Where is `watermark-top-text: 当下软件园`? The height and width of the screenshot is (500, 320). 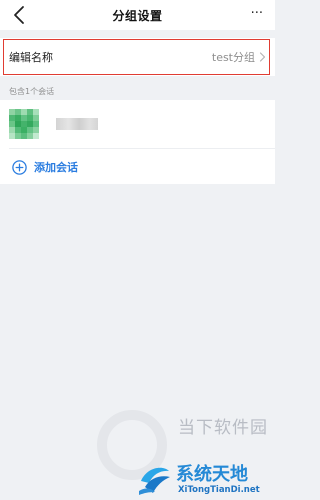 watermark-top-text: 当下软件园 is located at coordinates (223, 428).